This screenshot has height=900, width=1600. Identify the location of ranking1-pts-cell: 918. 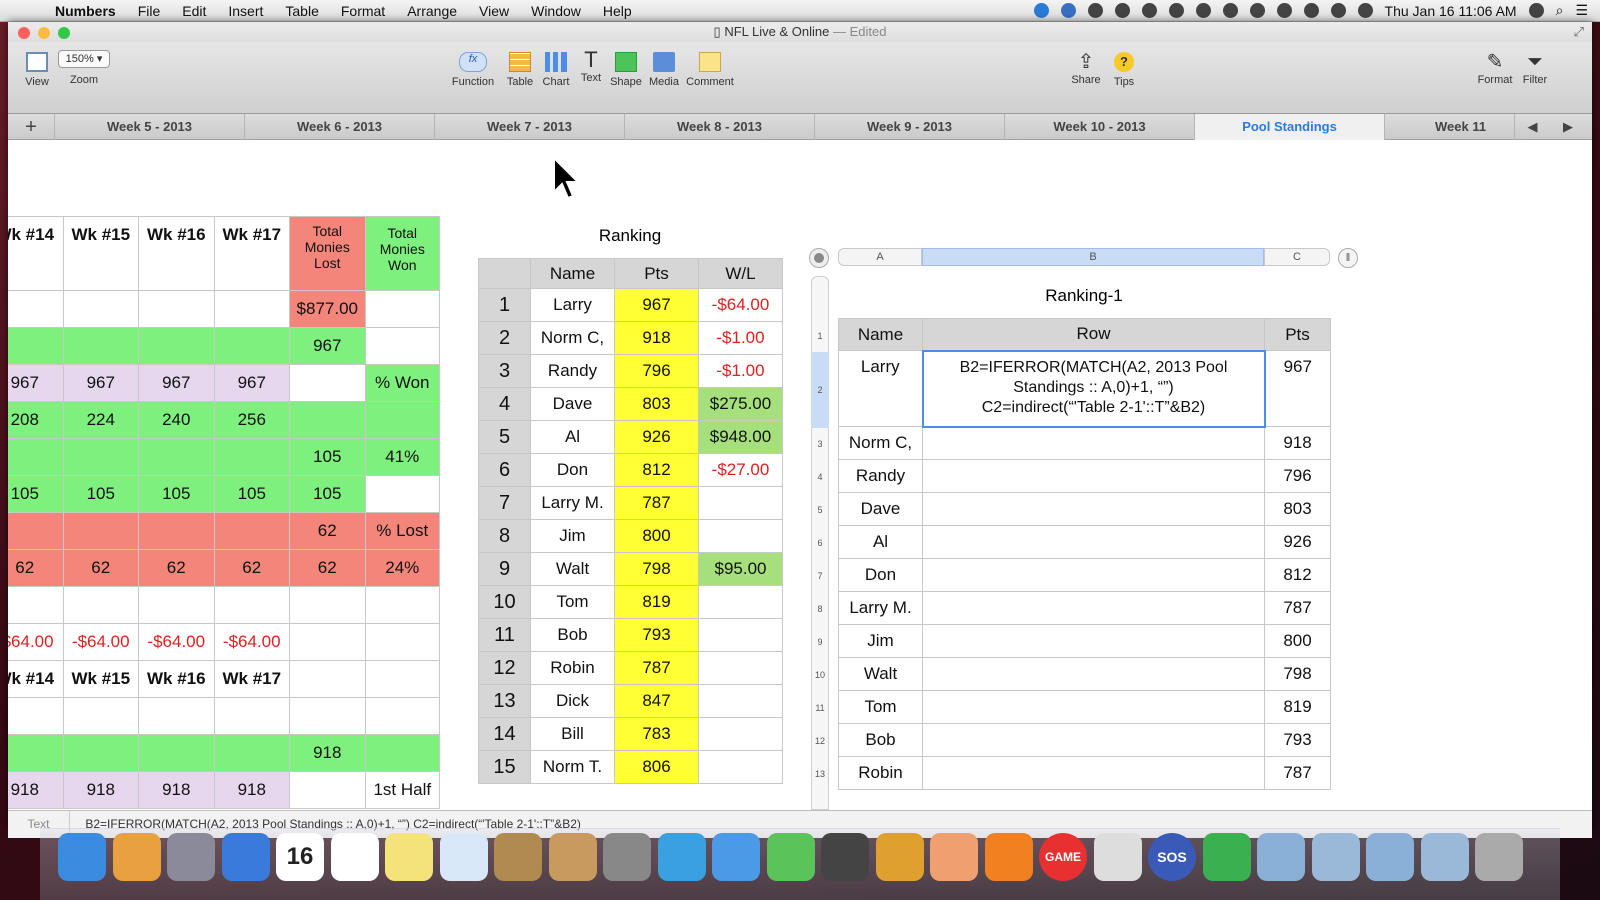
(1297, 443).